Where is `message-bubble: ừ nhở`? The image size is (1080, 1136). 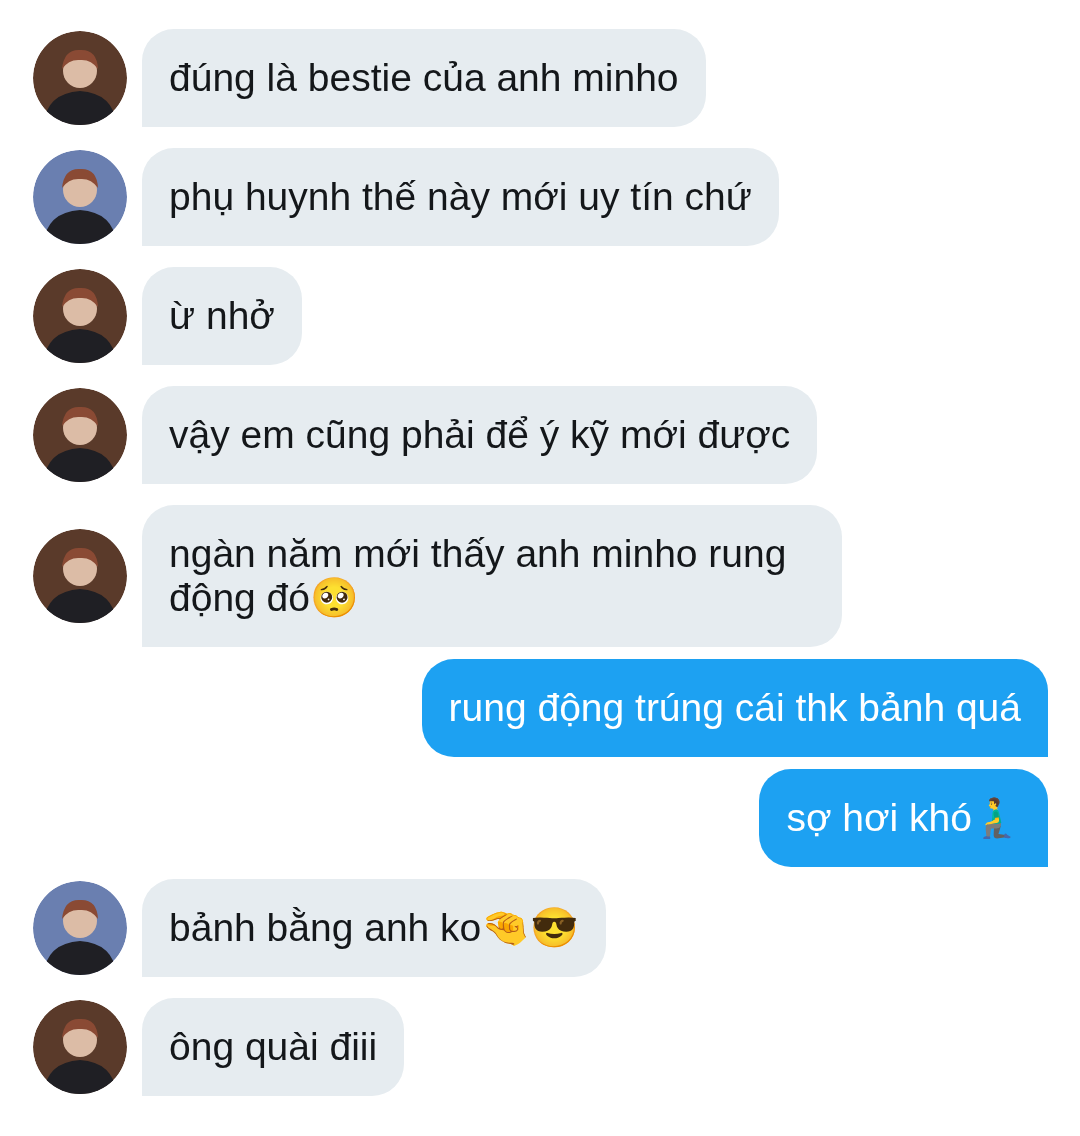
message-bubble: ừ nhở is located at coordinates (222, 316).